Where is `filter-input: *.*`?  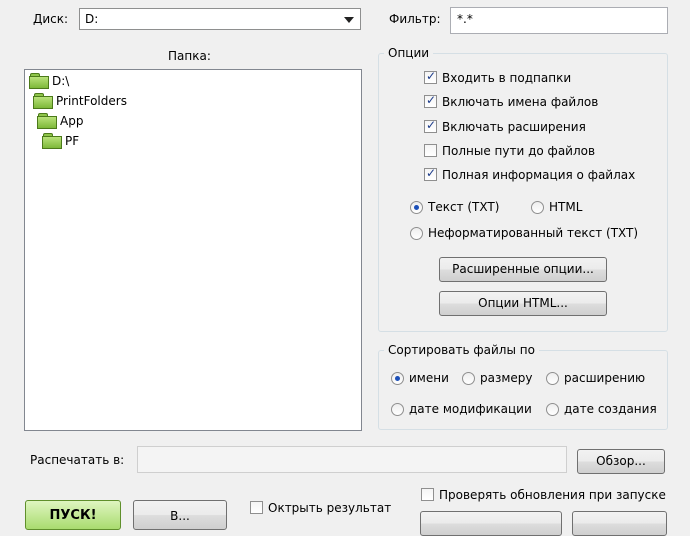
filter-input: *.* is located at coordinates (559, 20).